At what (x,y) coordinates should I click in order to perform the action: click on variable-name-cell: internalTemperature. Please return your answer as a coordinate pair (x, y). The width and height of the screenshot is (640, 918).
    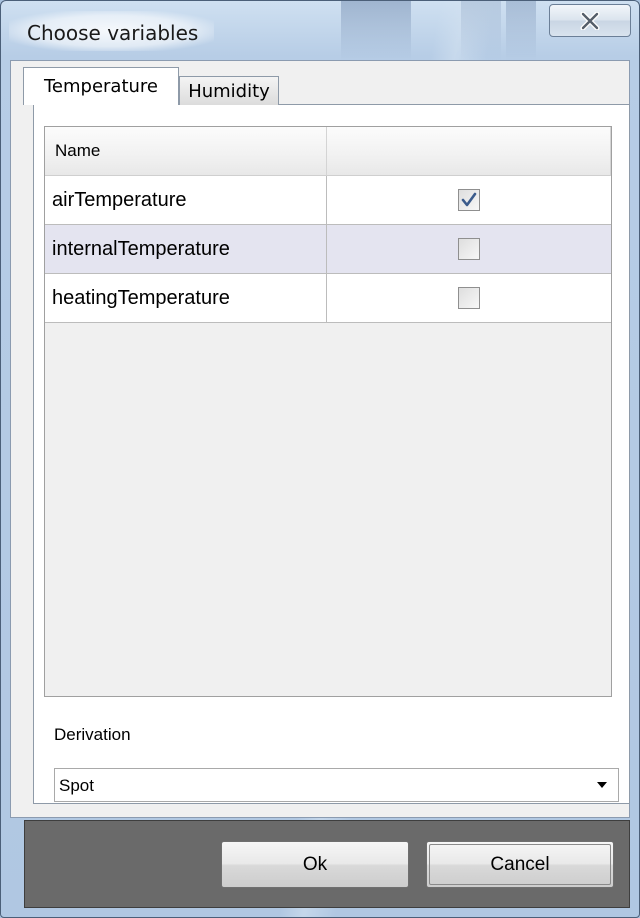
    Looking at the image, I should click on (186, 249).